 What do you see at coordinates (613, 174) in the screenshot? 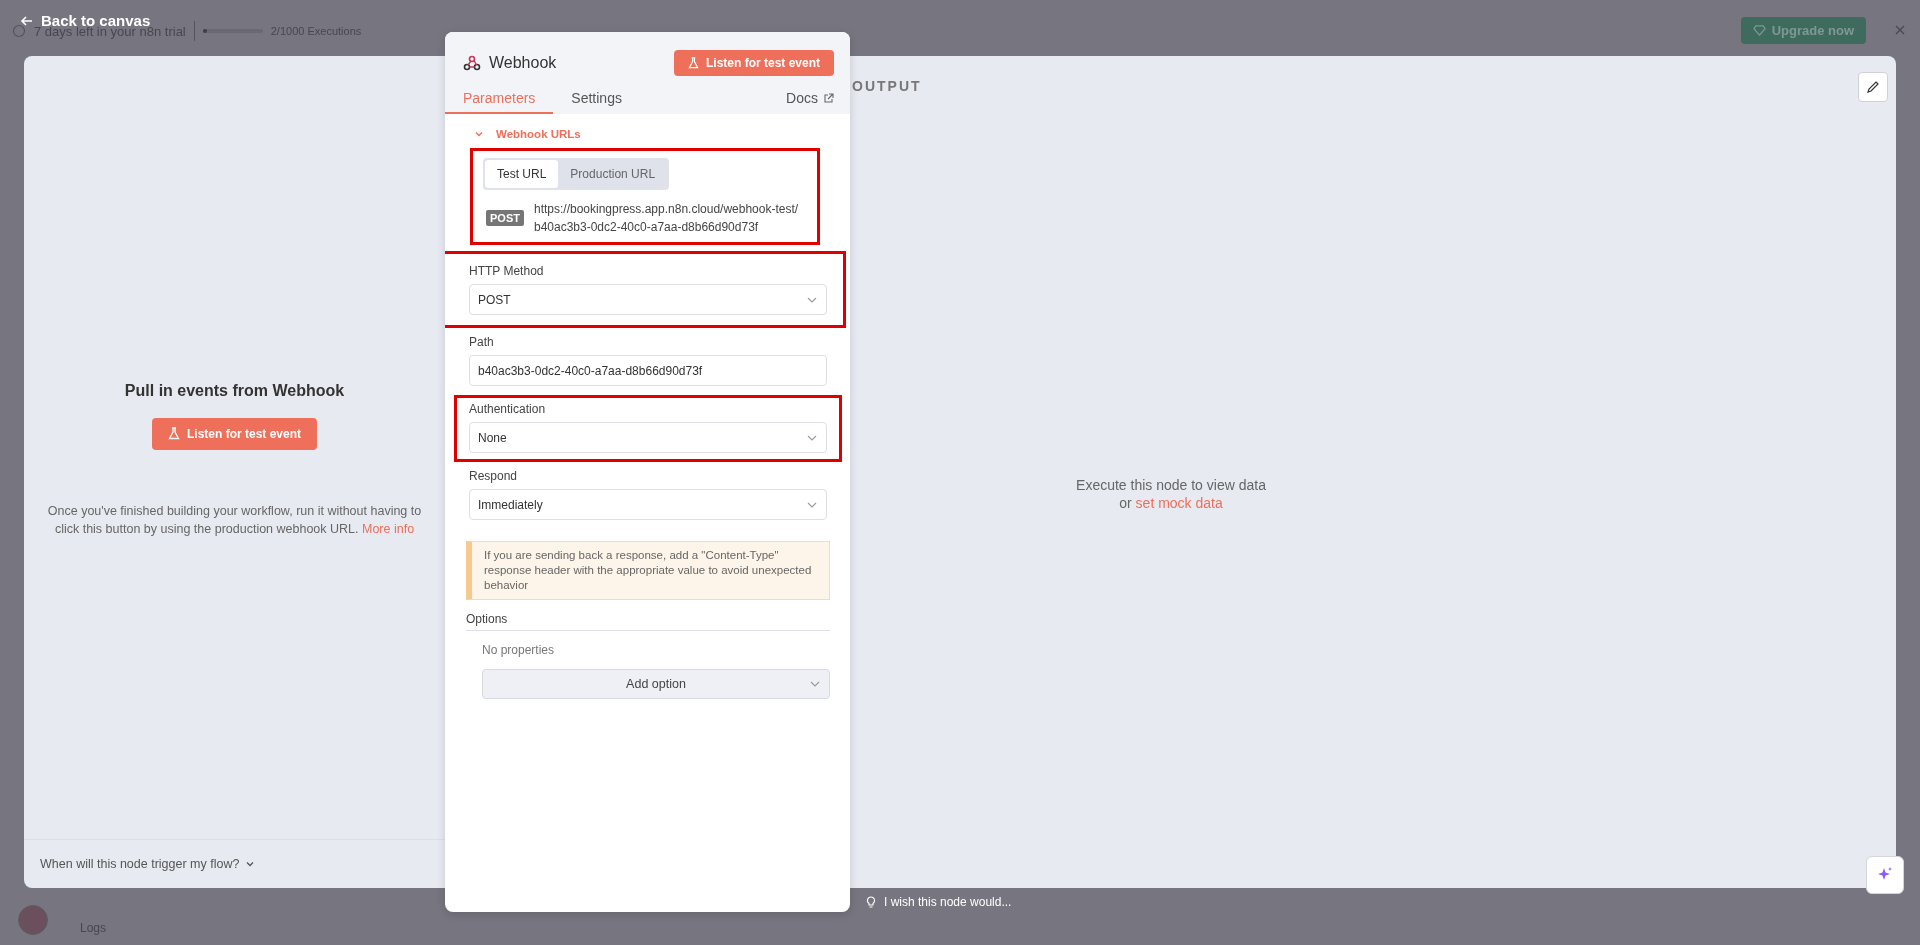
I see `url-tab: Production URL` at bounding box center [613, 174].